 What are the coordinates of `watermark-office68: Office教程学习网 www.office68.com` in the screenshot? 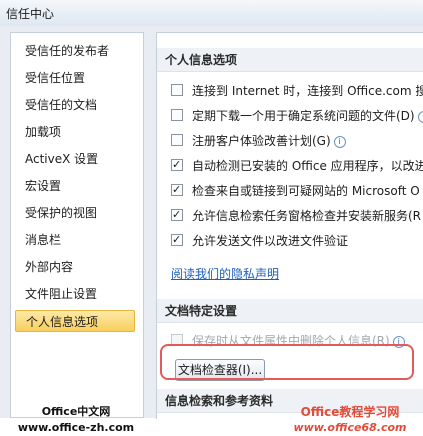 It's located at (350, 420).